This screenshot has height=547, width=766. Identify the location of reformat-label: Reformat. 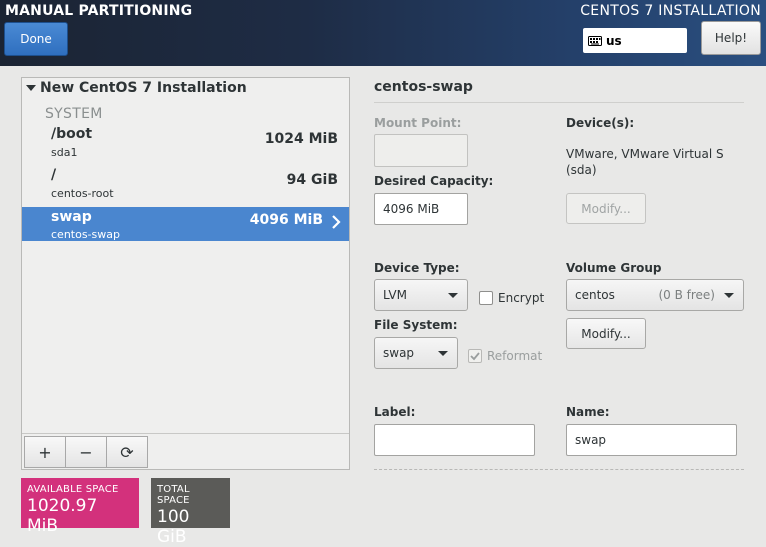
(515, 356).